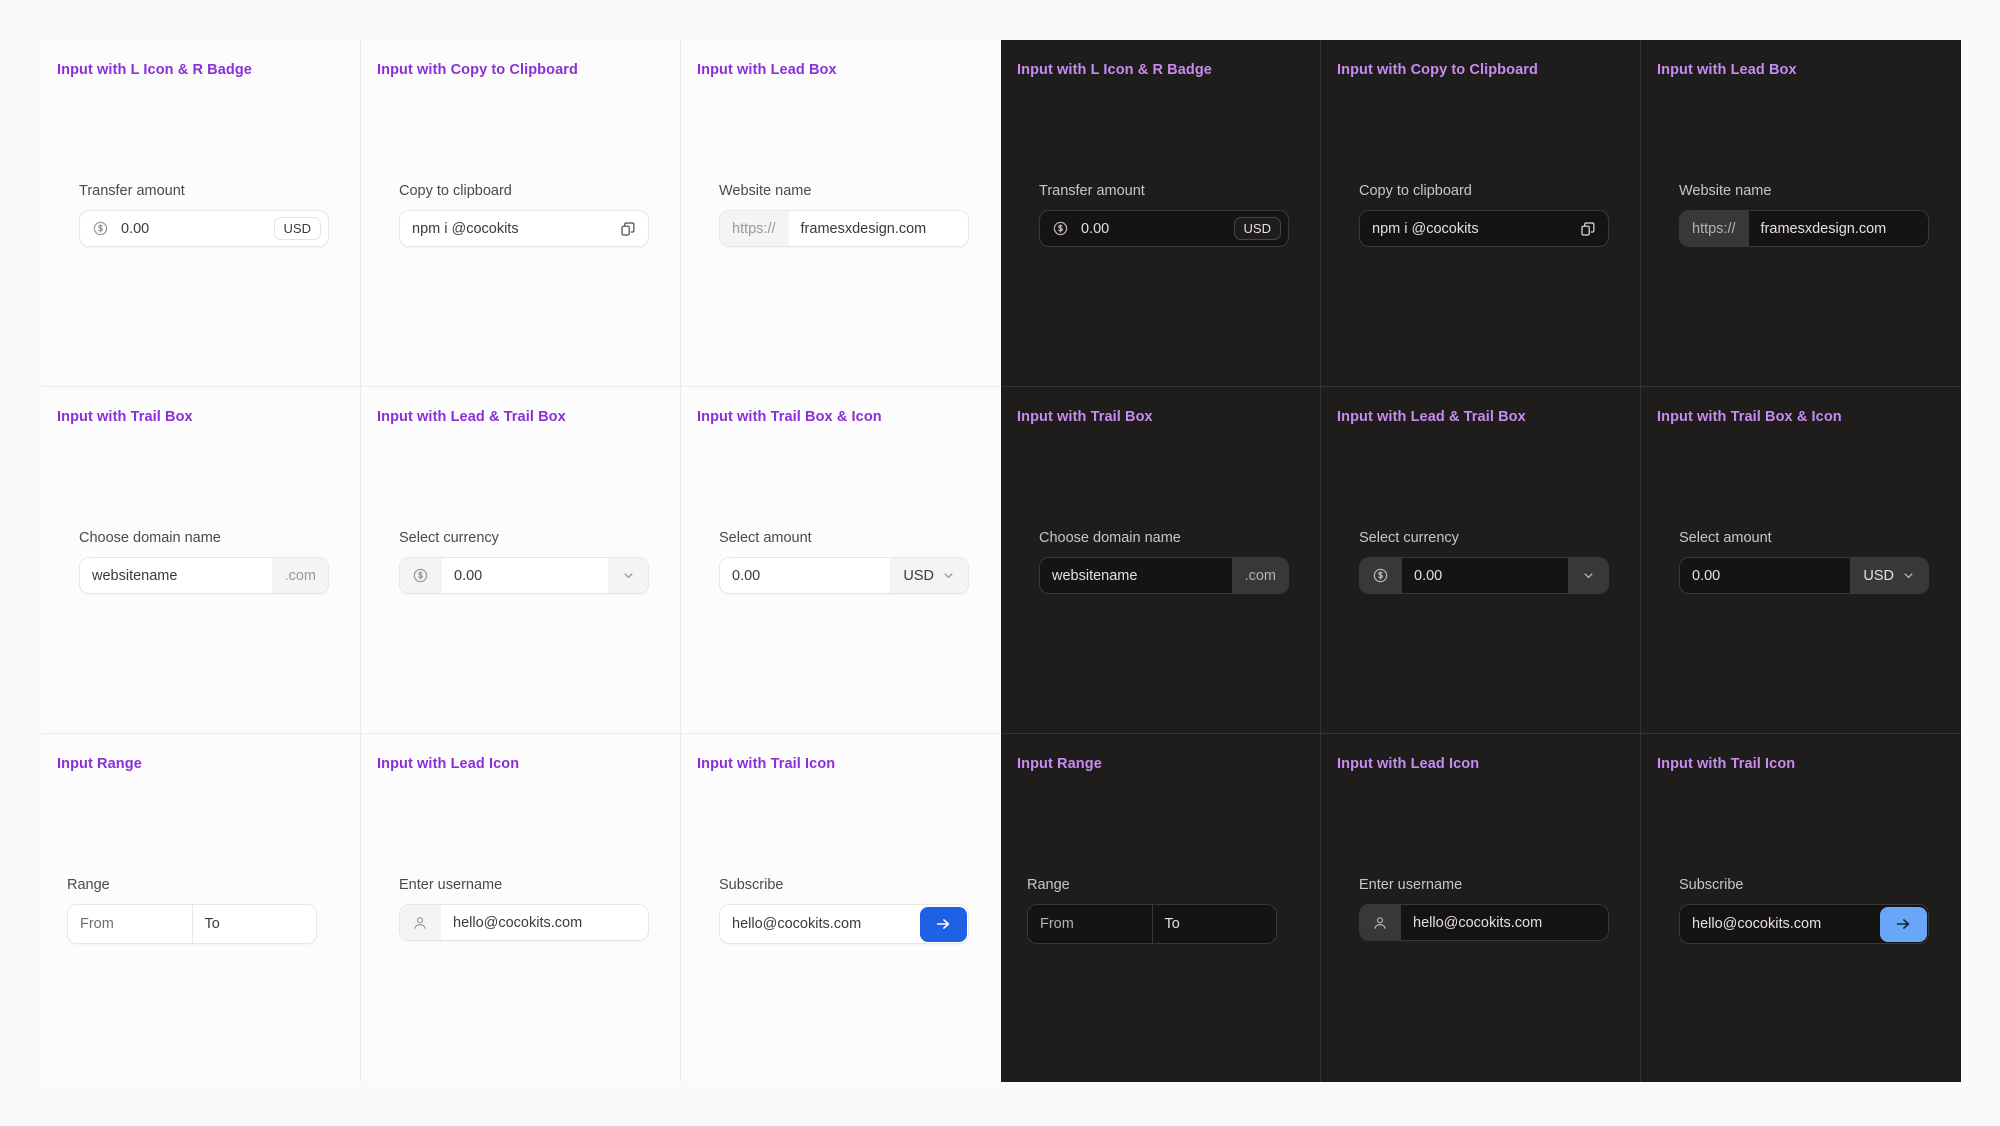 The image size is (2000, 1126). What do you see at coordinates (132, 191) in the screenshot?
I see `field-label: Transfer amount` at bounding box center [132, 191].